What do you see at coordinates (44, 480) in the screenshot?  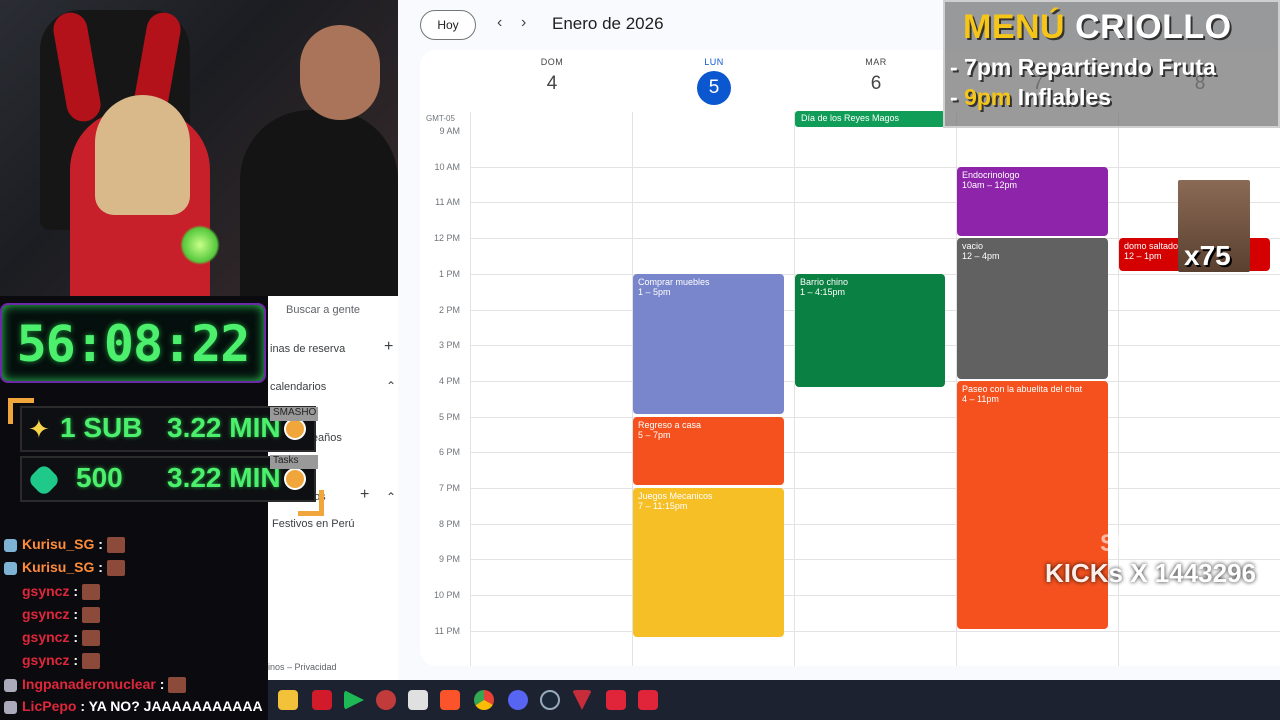 I see `kick-gem-icon` at bounding box center [44, 480].